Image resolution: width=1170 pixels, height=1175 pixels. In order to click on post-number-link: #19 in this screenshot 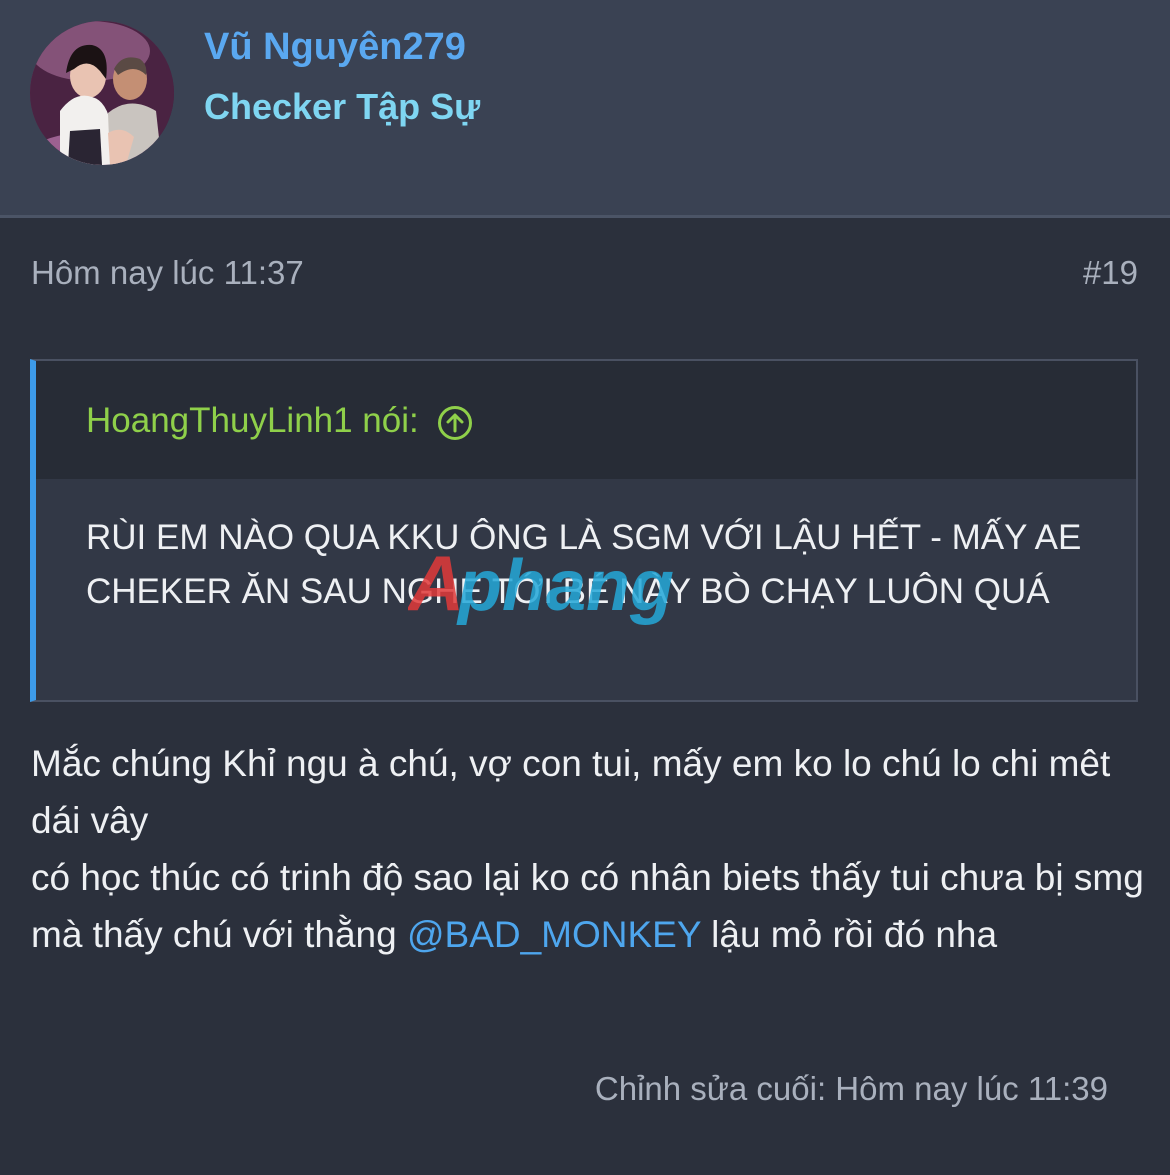, I will do `click(1110, 273)`.